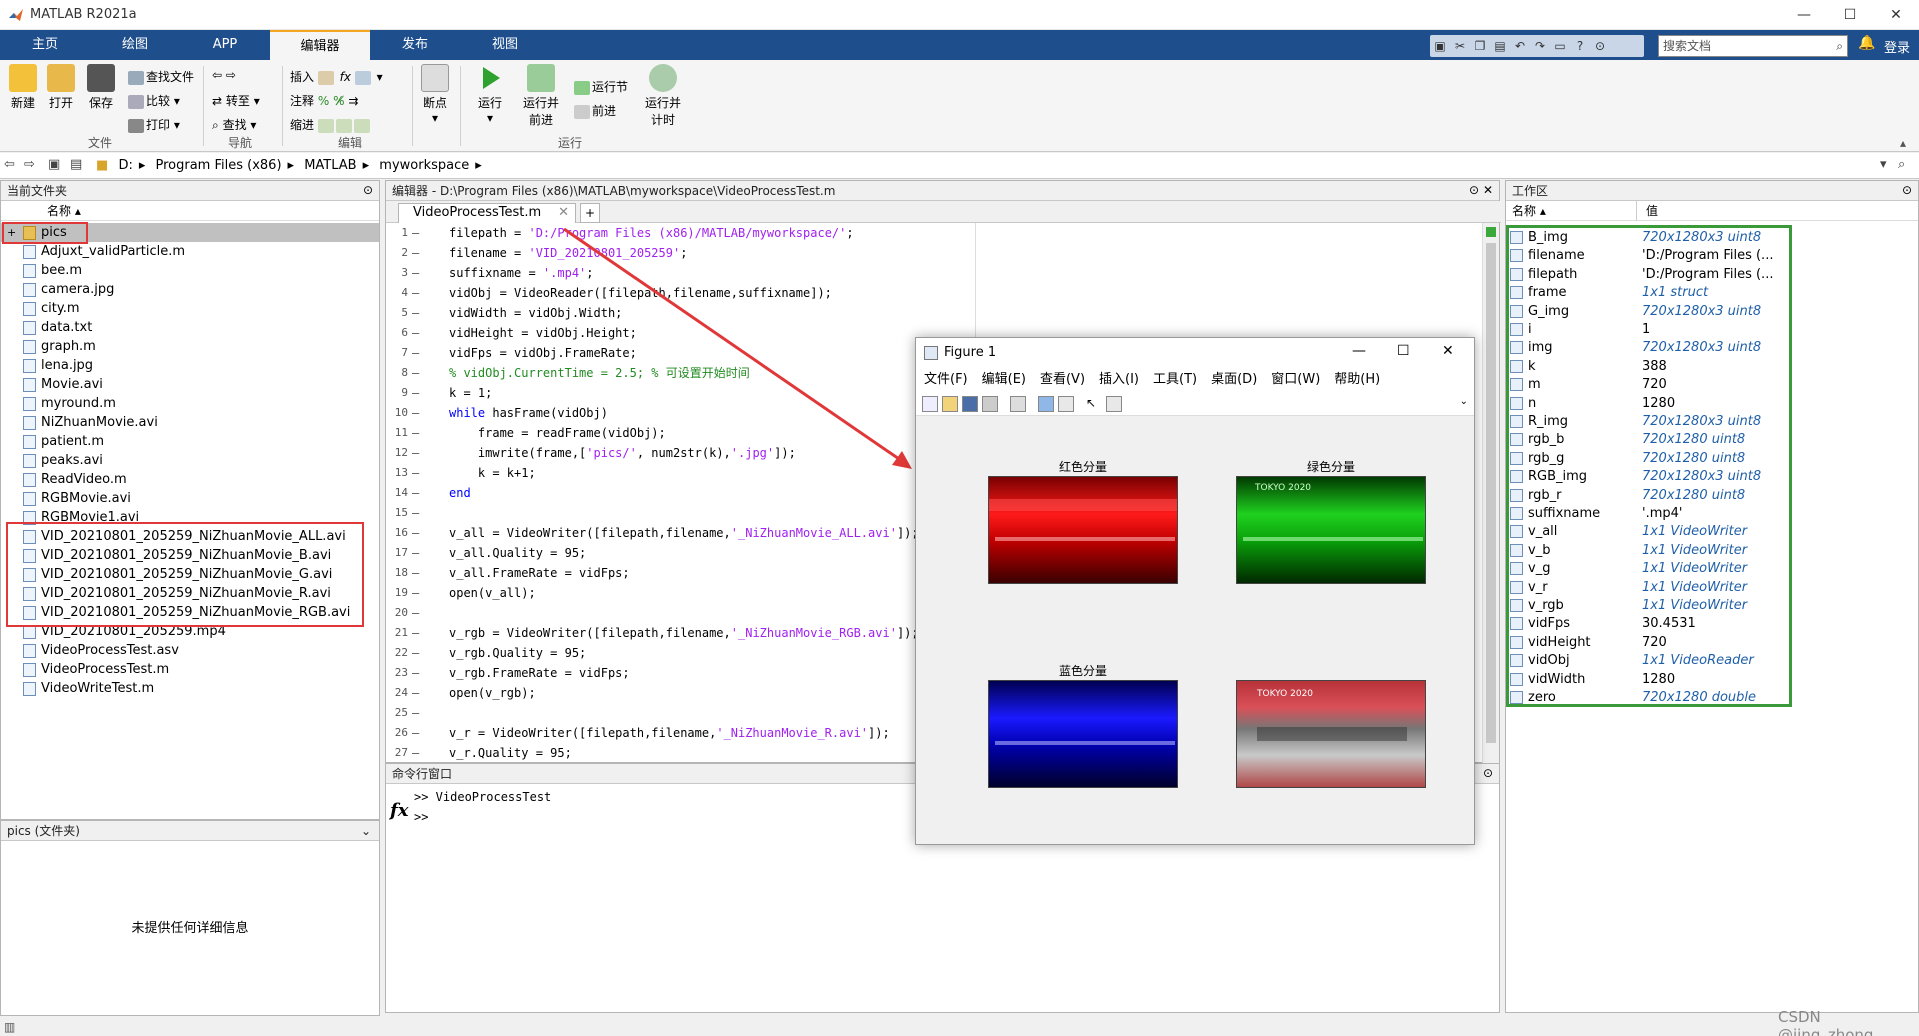 This screenshot has width=1919, height=1036. What do you see at coordinates (1600, 46) in the screenshot?
I see `expand-icon: ⊙` at bounding box center [1600, 46].